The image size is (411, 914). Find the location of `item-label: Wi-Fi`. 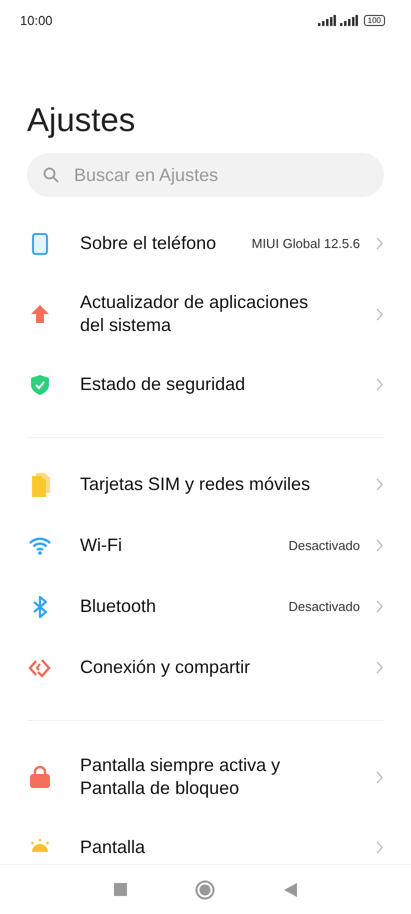

item-label: Wi-Fi is located at coordinates (101, 545).